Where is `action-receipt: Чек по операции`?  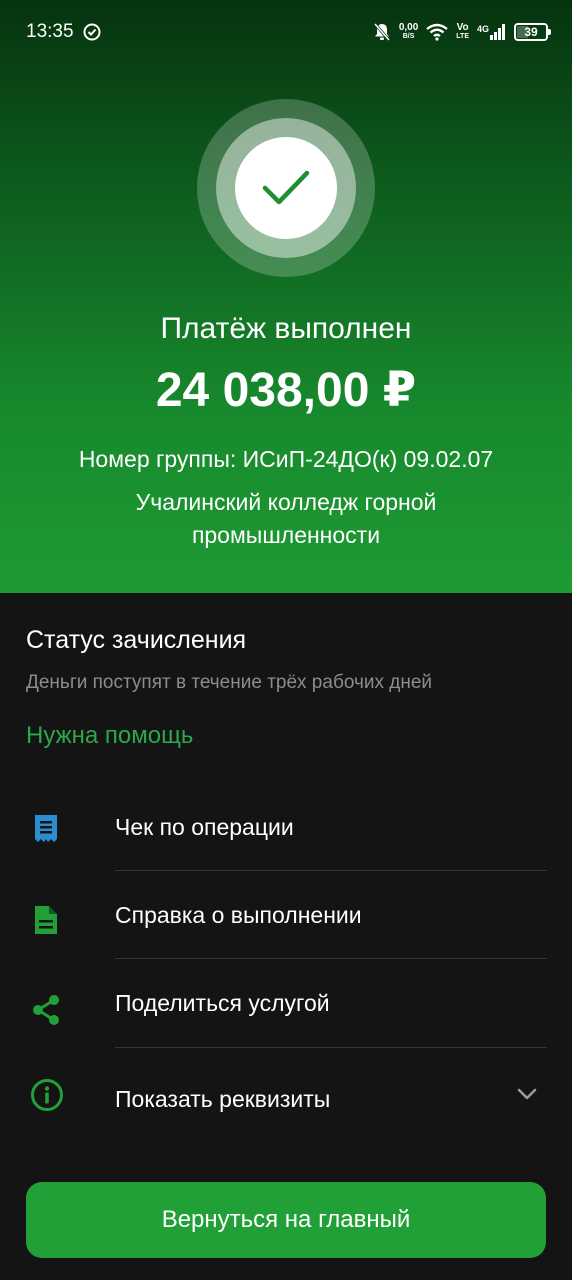 action-receipt: Чек по операции is located at coordinates (286, 828).